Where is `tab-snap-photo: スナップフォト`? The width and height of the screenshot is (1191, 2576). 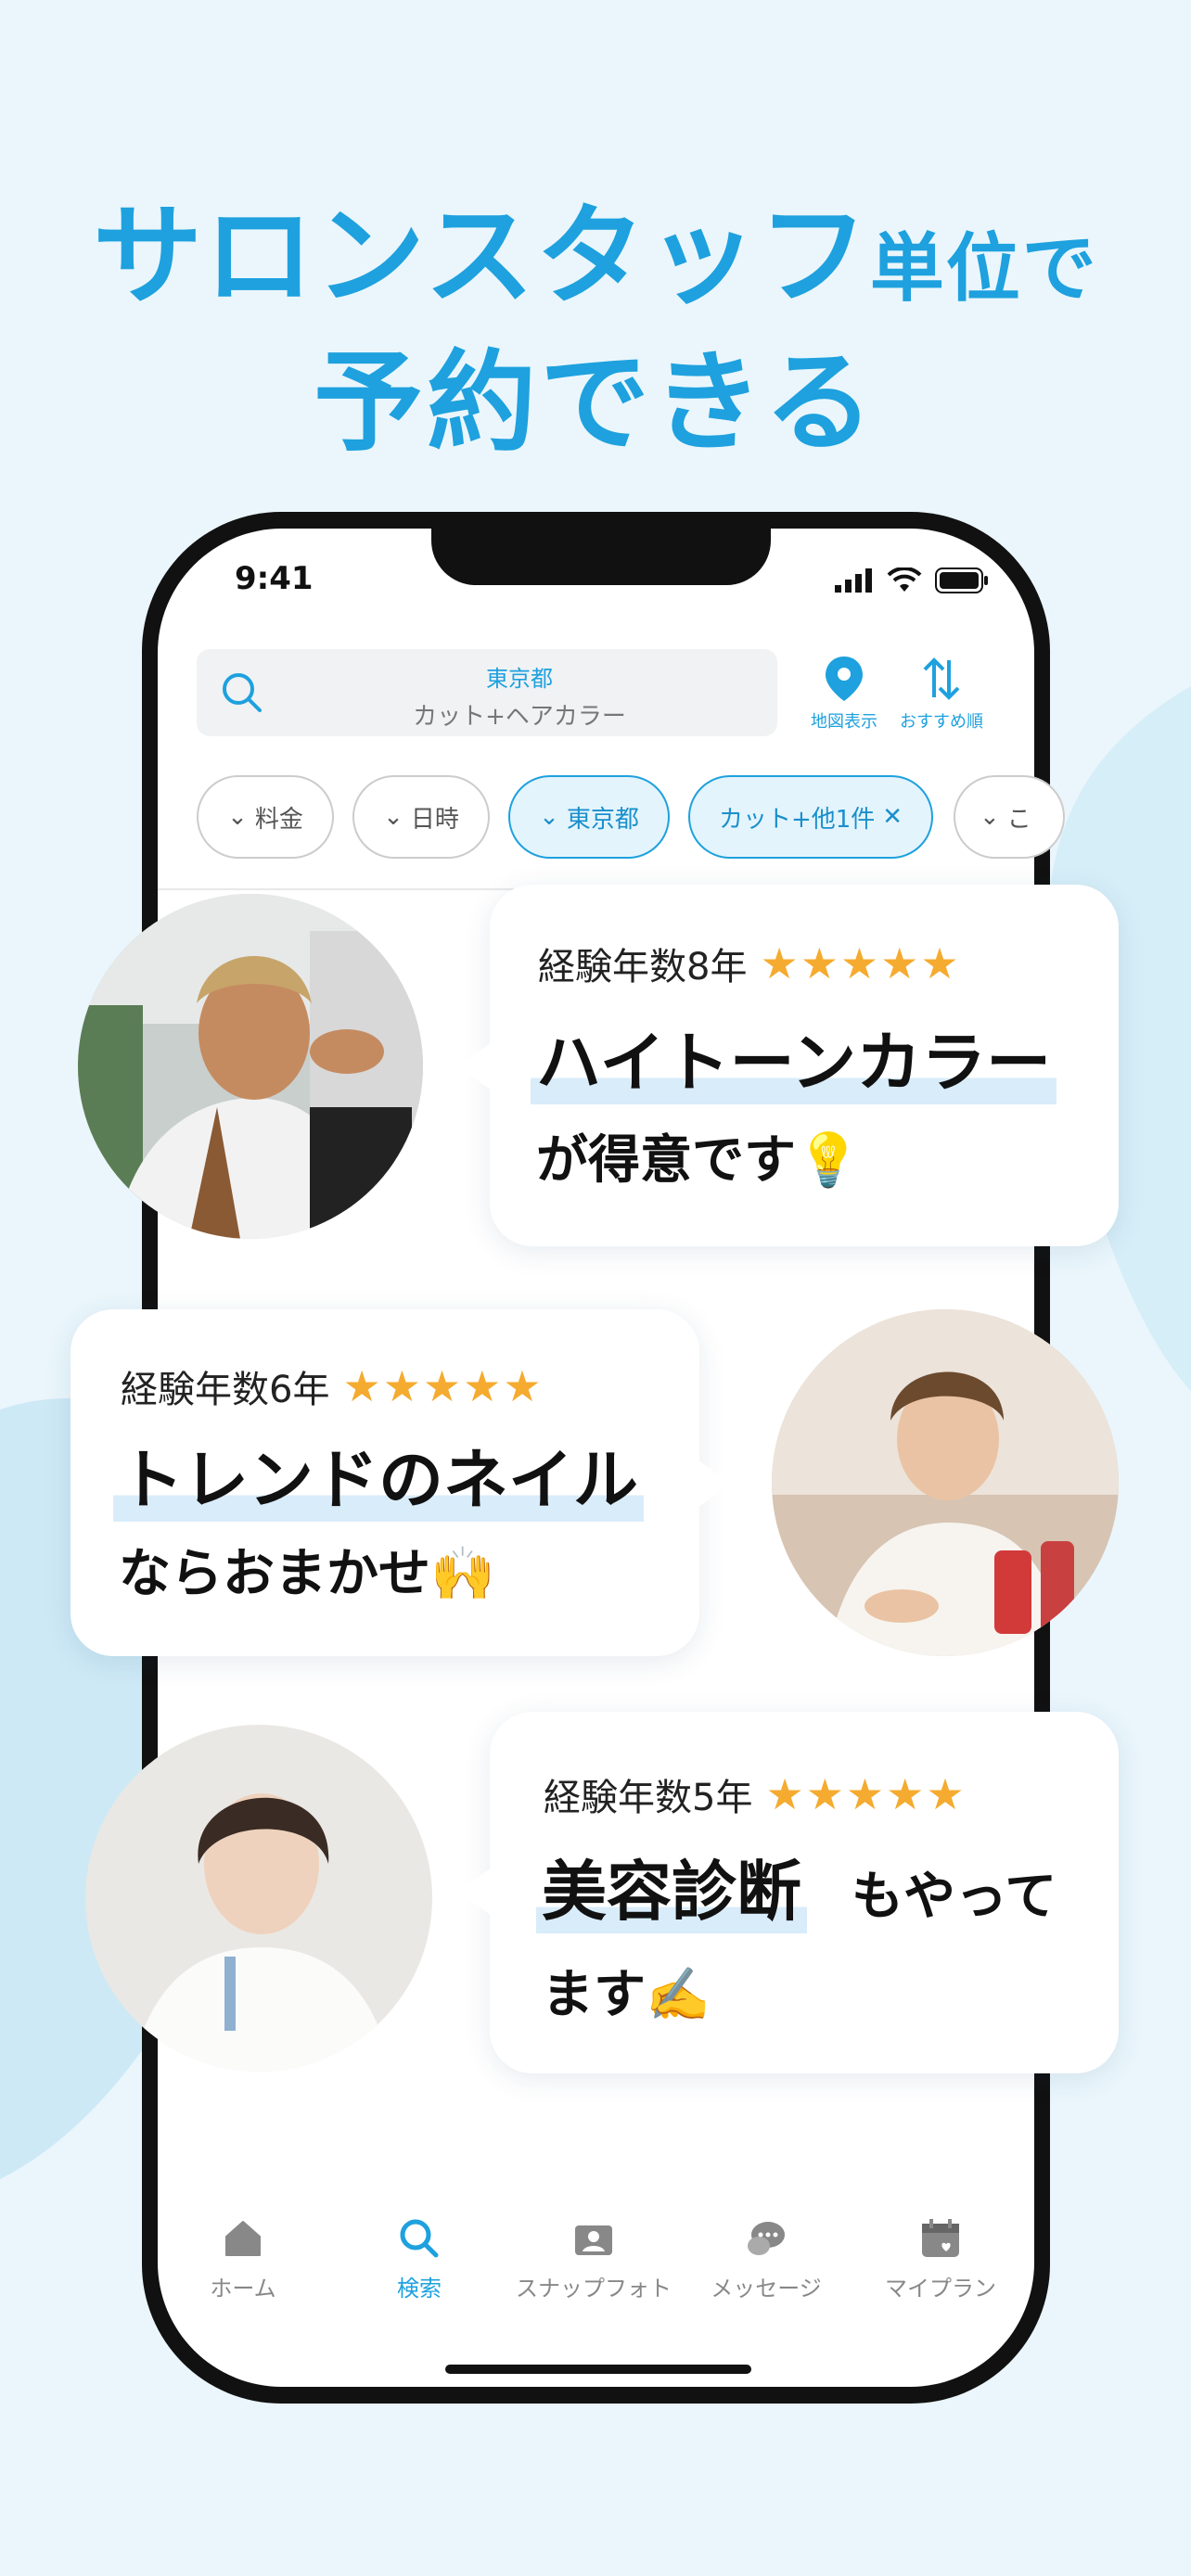 tab-snap-photo: スナップフォト is located at coordinates (593, 2259).